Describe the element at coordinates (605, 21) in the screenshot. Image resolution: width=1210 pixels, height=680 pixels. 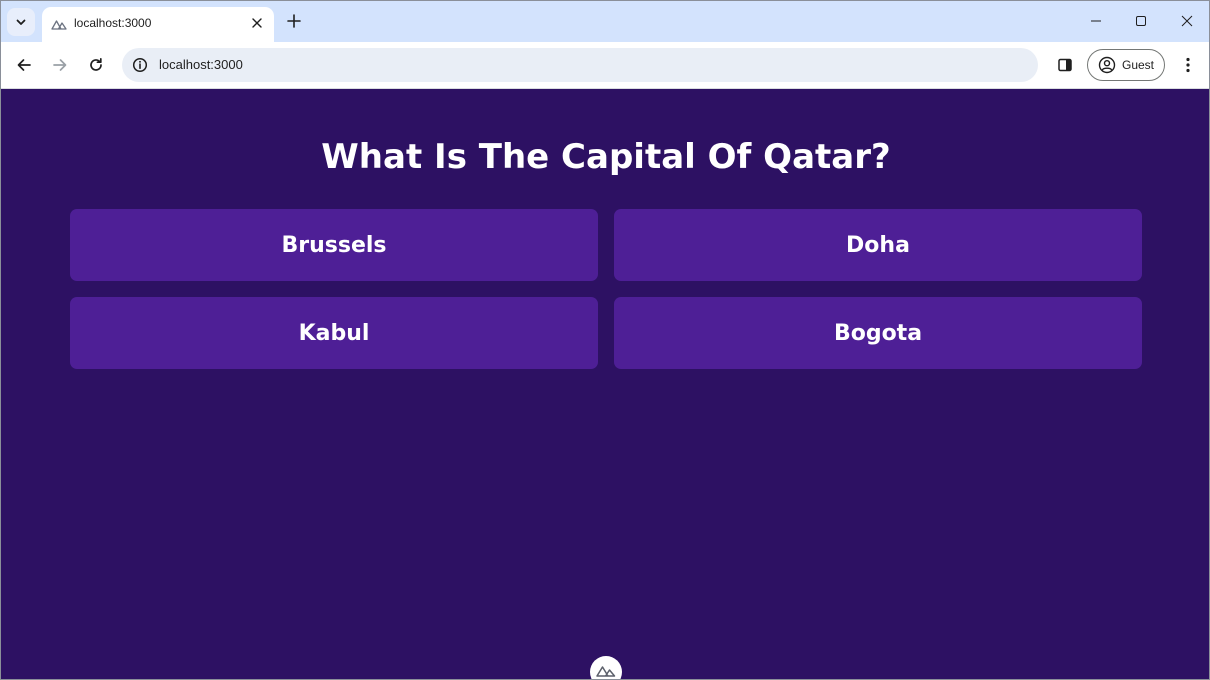
I see `title-bar: localhost:3000` at that location.